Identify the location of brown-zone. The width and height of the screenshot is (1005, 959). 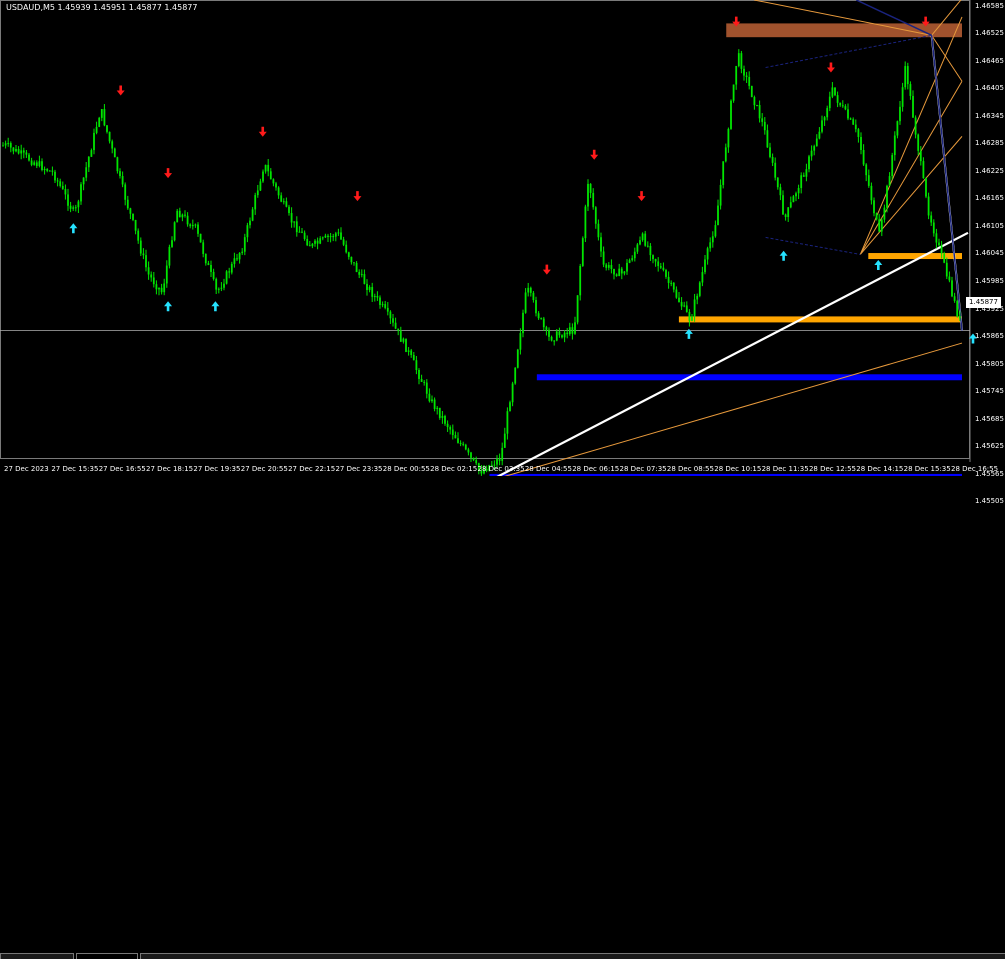
(844, 30).